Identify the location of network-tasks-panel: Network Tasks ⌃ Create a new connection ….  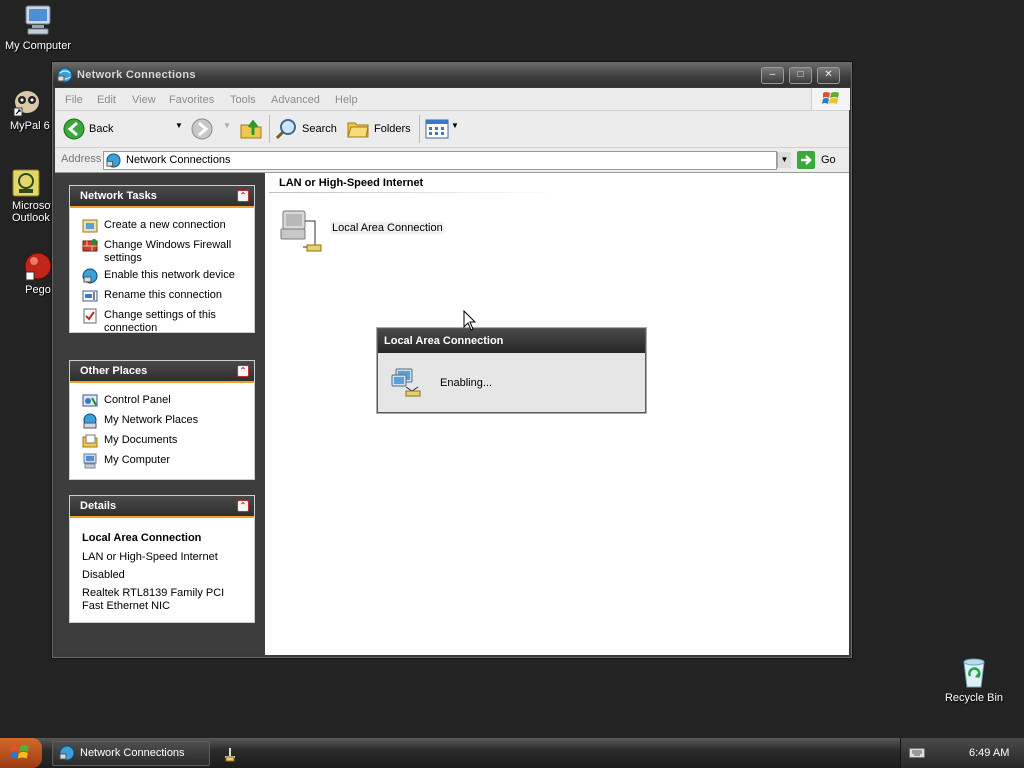
(162, 259).